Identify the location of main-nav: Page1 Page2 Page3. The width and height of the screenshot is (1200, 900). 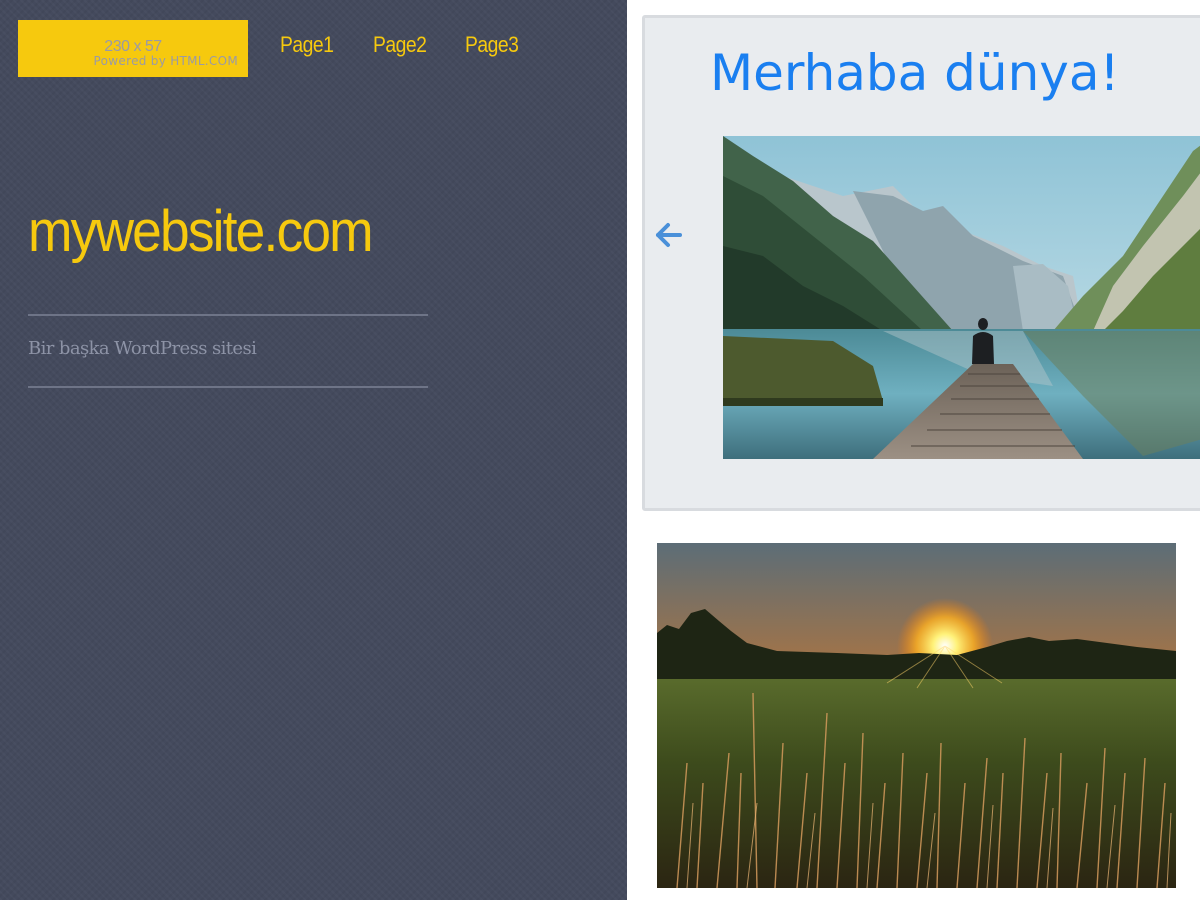
(403, 45).